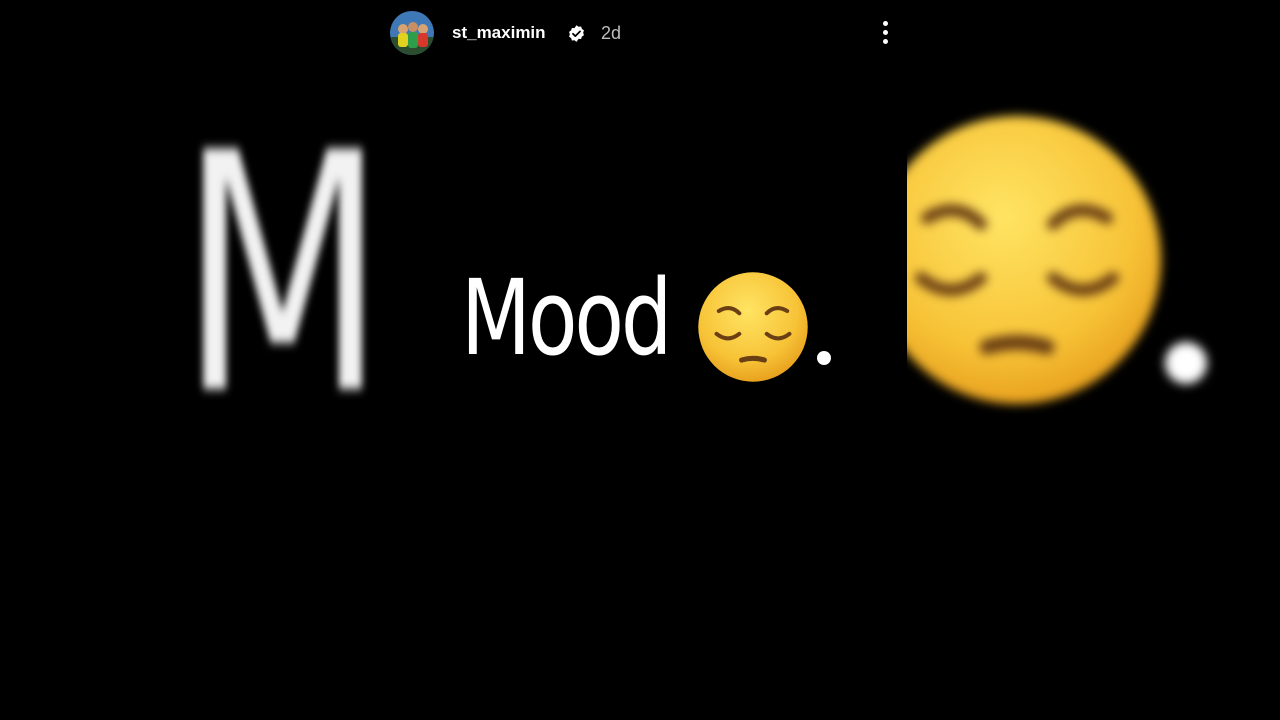 The width and height of the screenshot is (1280, 720). What do you see at coordinates (824, 358) in the screenshot?
I see `trailing-dot` at bounding box center [824, 358].